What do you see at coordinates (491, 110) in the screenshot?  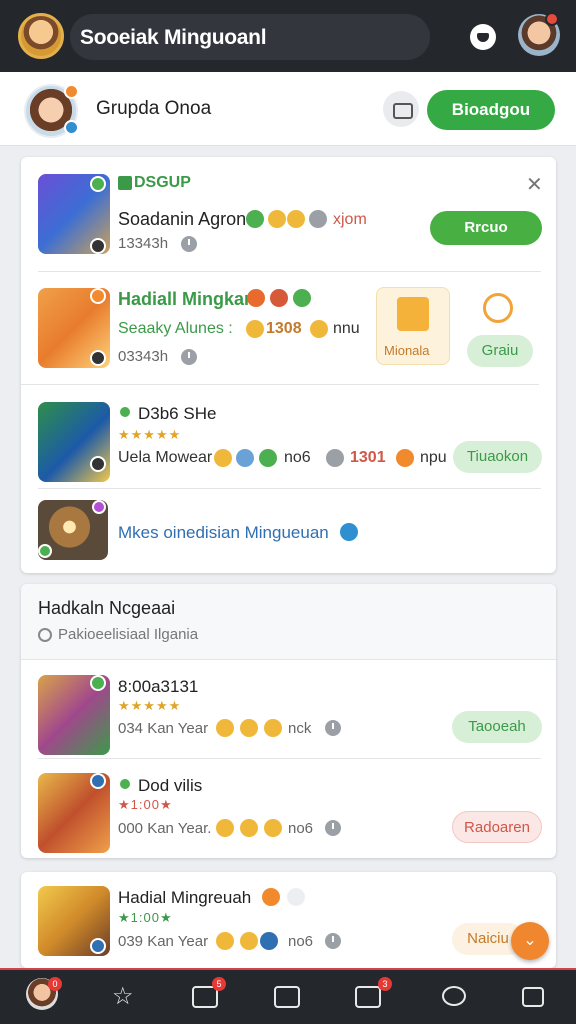 I see `join-button: Bioadgou` at bounding box center [491, 110].